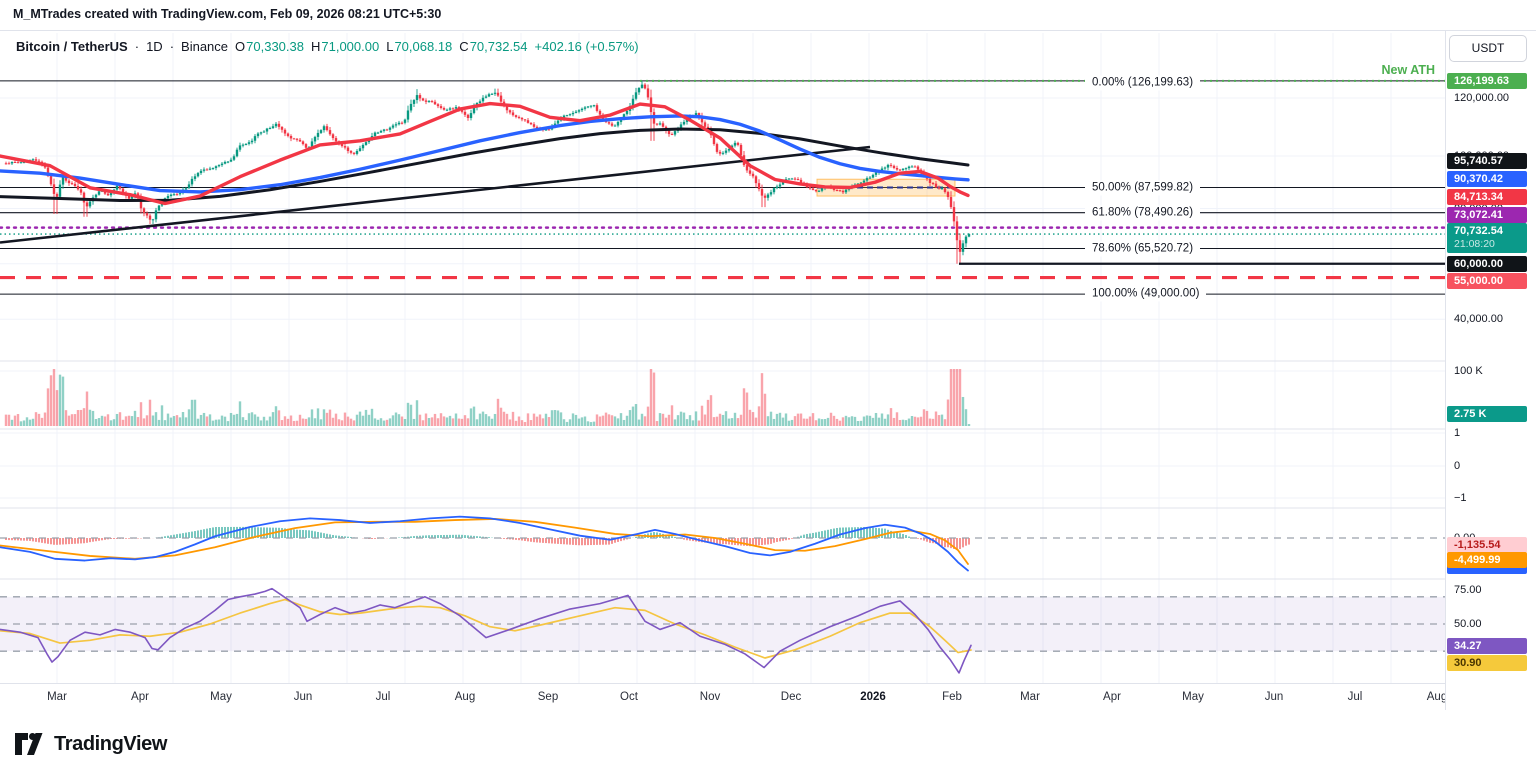 The width and height of the screenshot is (1536, 775). Describe the element at coordinates (1487, 545) in the screenshot. I see `macd-hist-label: -1,135.54` at that location.